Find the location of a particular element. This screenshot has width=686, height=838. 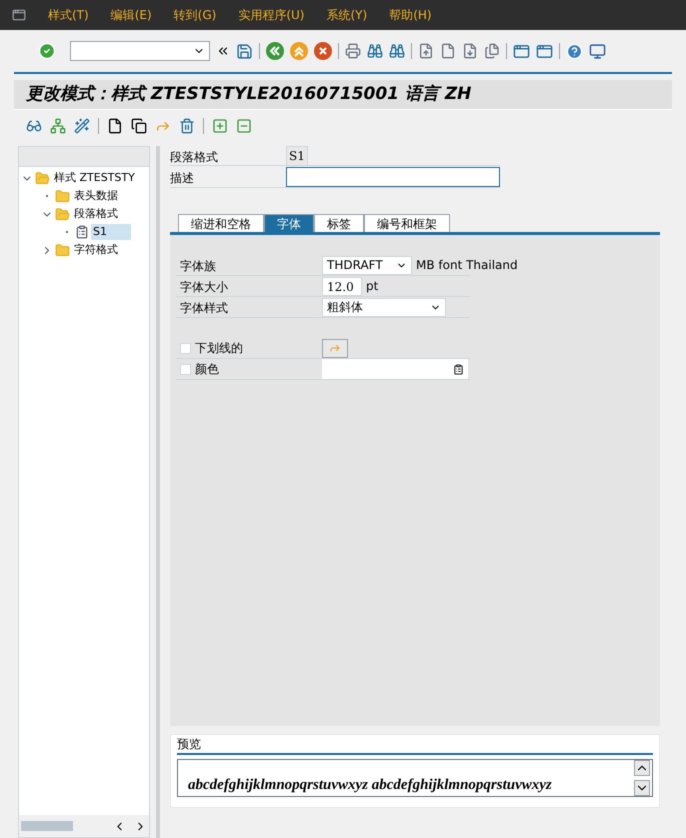

tree-item: 段落格式 is located at coordinates (107, 214).